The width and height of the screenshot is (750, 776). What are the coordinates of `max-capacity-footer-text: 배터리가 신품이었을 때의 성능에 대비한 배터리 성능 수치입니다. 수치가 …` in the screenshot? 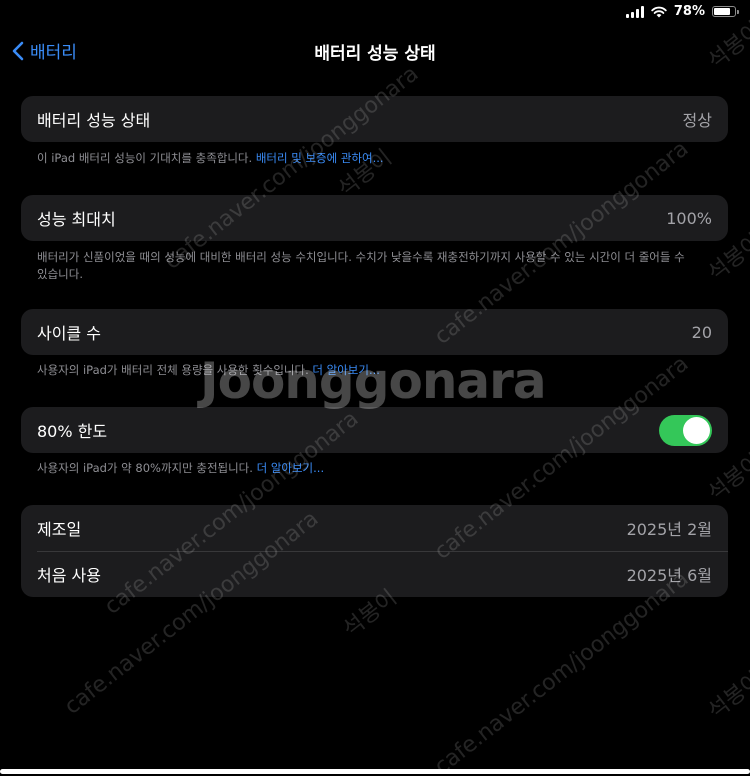 It's located at (361, 265).